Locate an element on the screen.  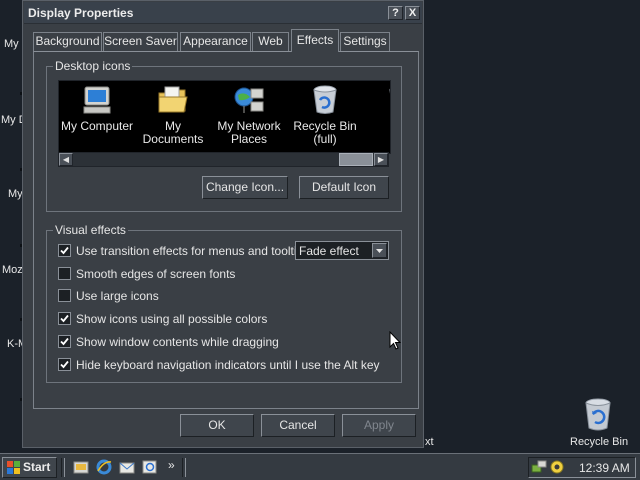
close-icon: X is located at coordinates (412, 13).